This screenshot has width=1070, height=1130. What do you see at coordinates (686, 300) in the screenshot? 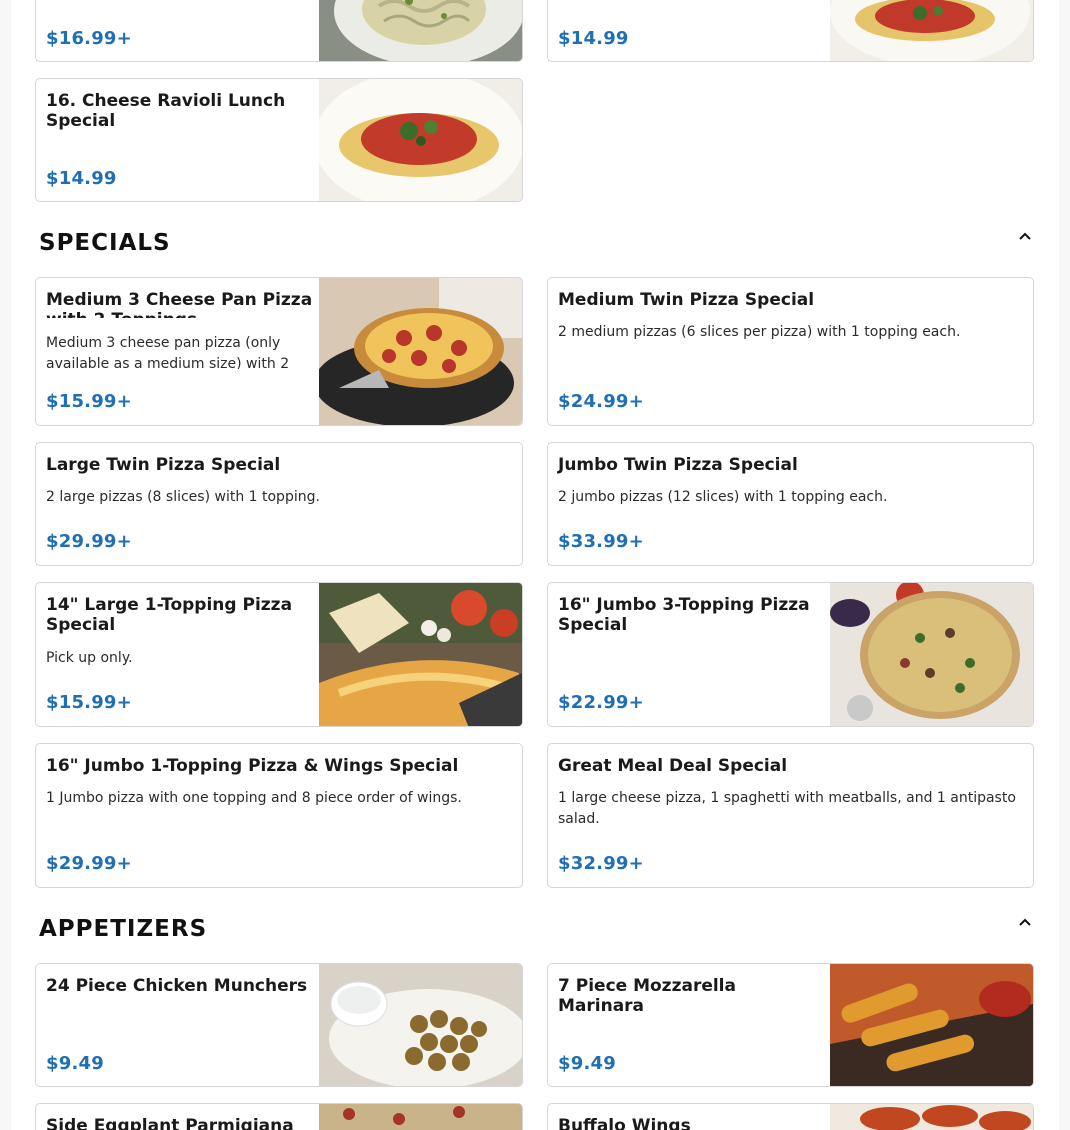
I see `item-title: Medium Twin Pizza Special` at bounding box center [686, 300].